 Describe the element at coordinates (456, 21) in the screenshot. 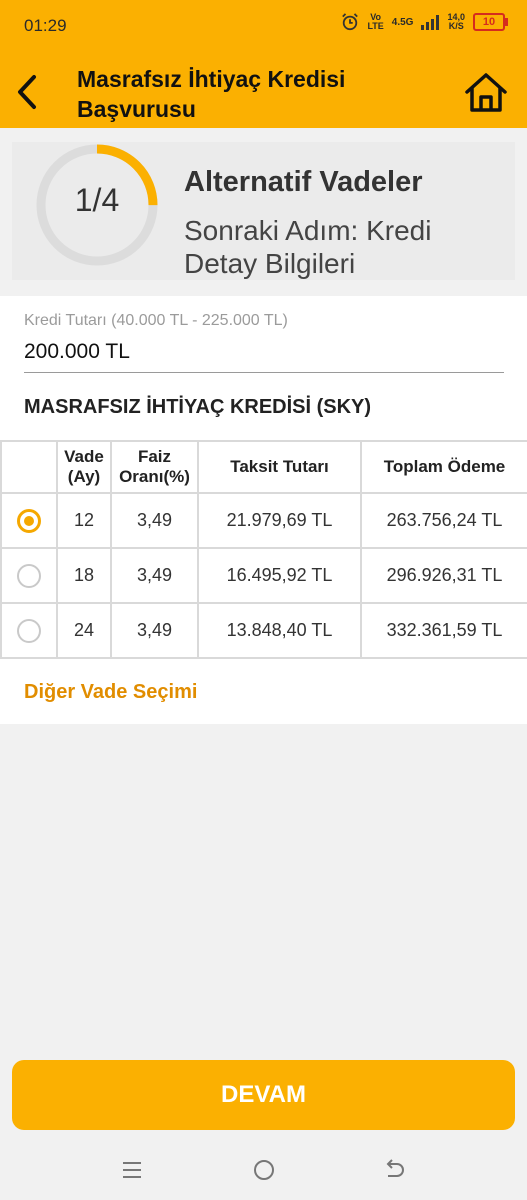

I see `network-speed: 14,0 K/S` at that location.